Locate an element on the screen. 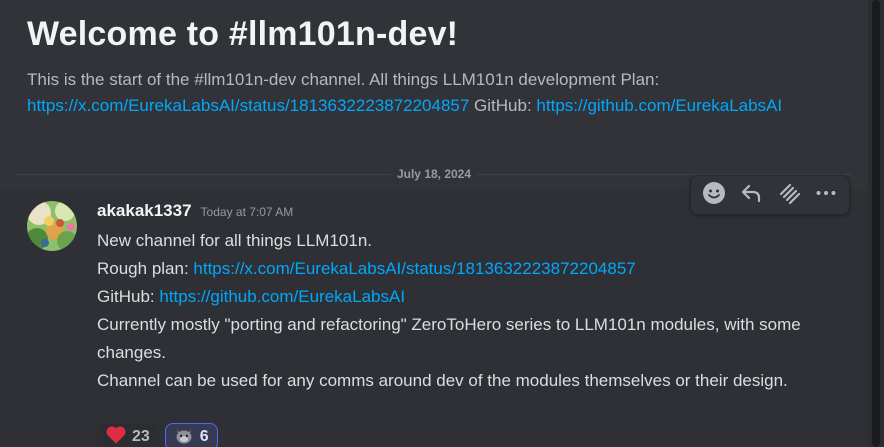 The image size is (884, 447). more-options-button is located at coordinates (826, 195).